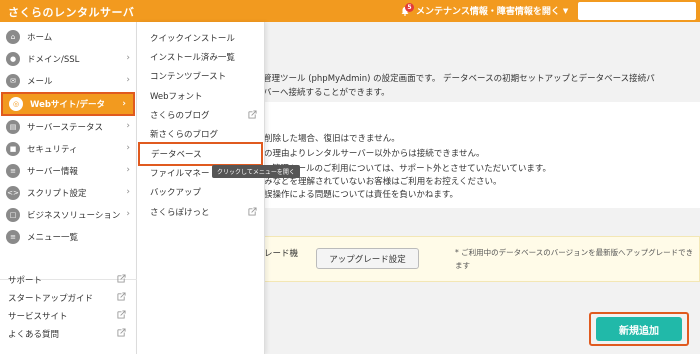 This screenshot has height=354, width=700. I want to click on sidebar-item-label: Webサイト/データ, so click(68, 105).